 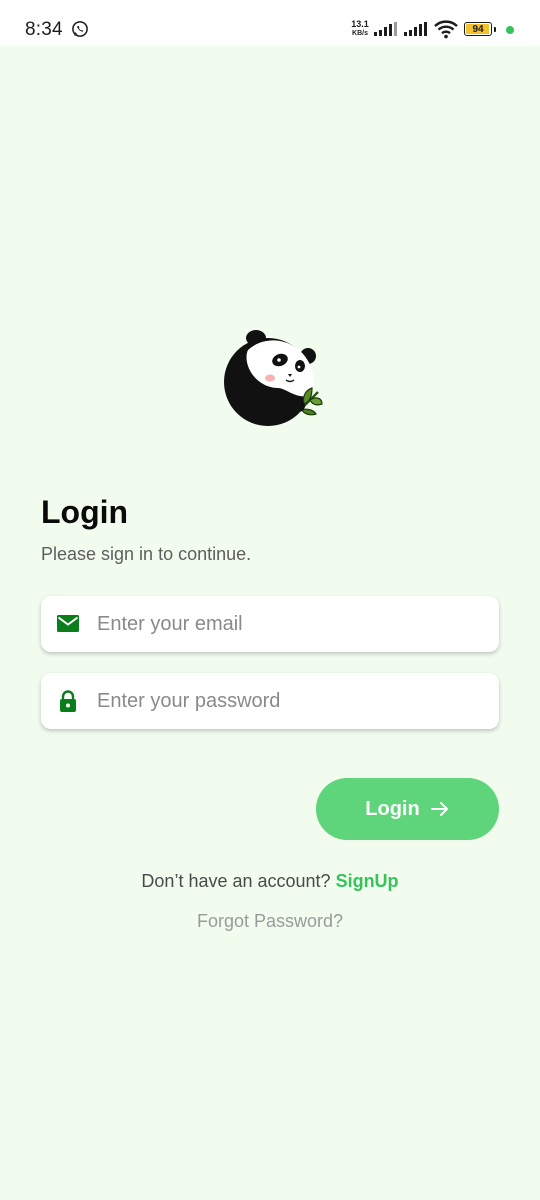 What do you see at coordinates (270, 23) in the screenshot?
I see `status-bar: 8:34 13.1 KB/s 94` at bounding box center [270, 23].